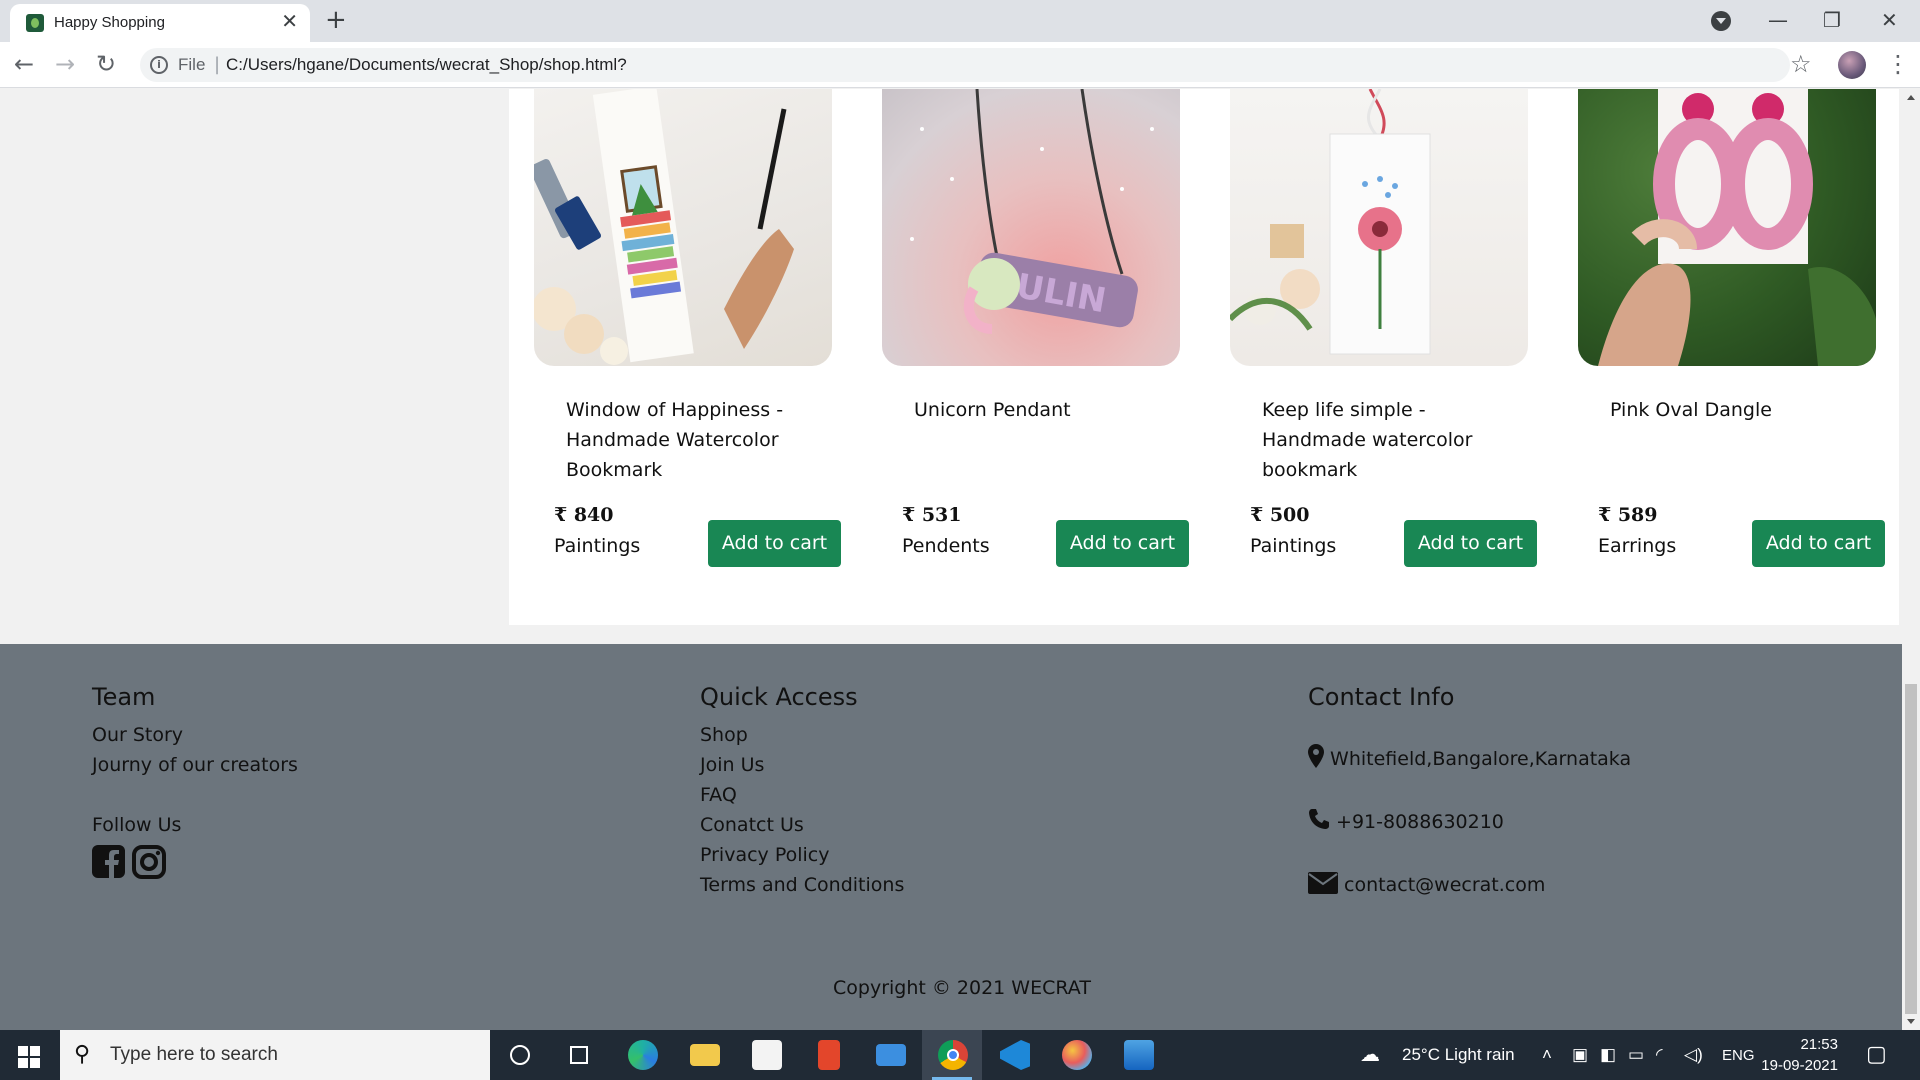  Describe the element at coordinates (597, 546) in the screenshot. I see `product-category: Paintings` at that location.